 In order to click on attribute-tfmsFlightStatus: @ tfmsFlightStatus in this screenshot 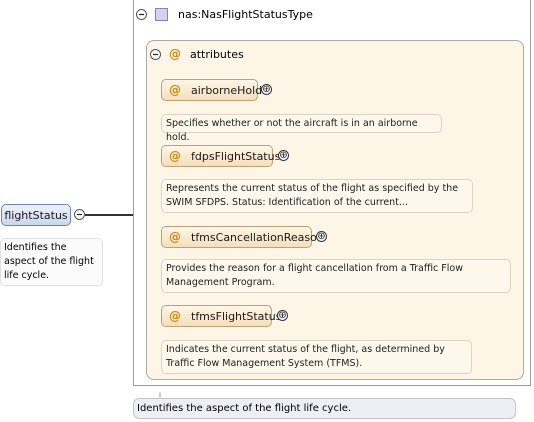, I will do `click(221, 316)`.